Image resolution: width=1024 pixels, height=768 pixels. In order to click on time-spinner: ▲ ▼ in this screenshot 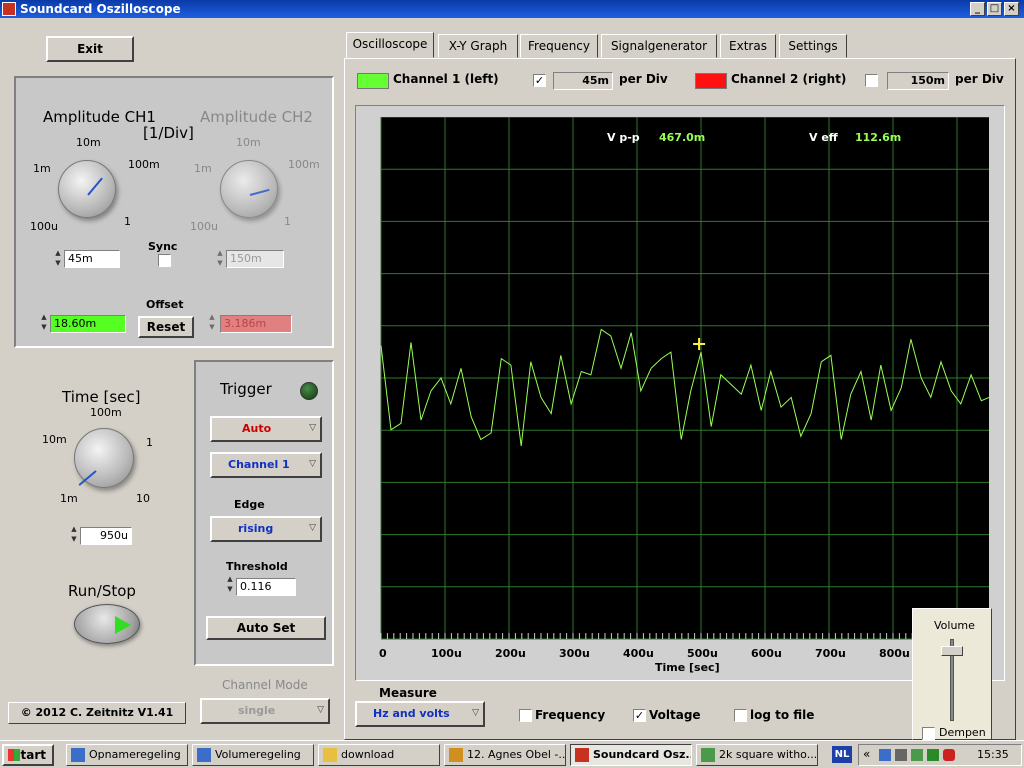, I will do `click(74, 534)`.